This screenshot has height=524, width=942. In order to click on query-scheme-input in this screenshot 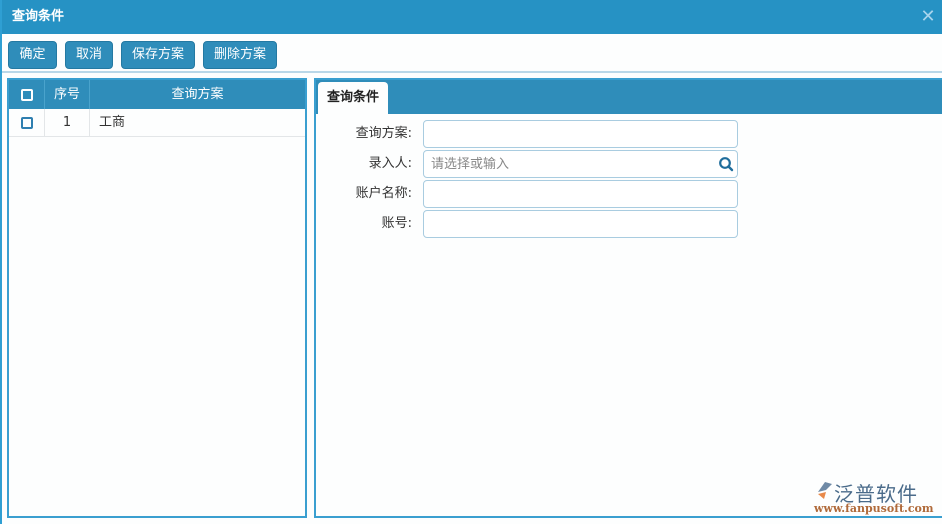, I will do `click(580, 134)`.